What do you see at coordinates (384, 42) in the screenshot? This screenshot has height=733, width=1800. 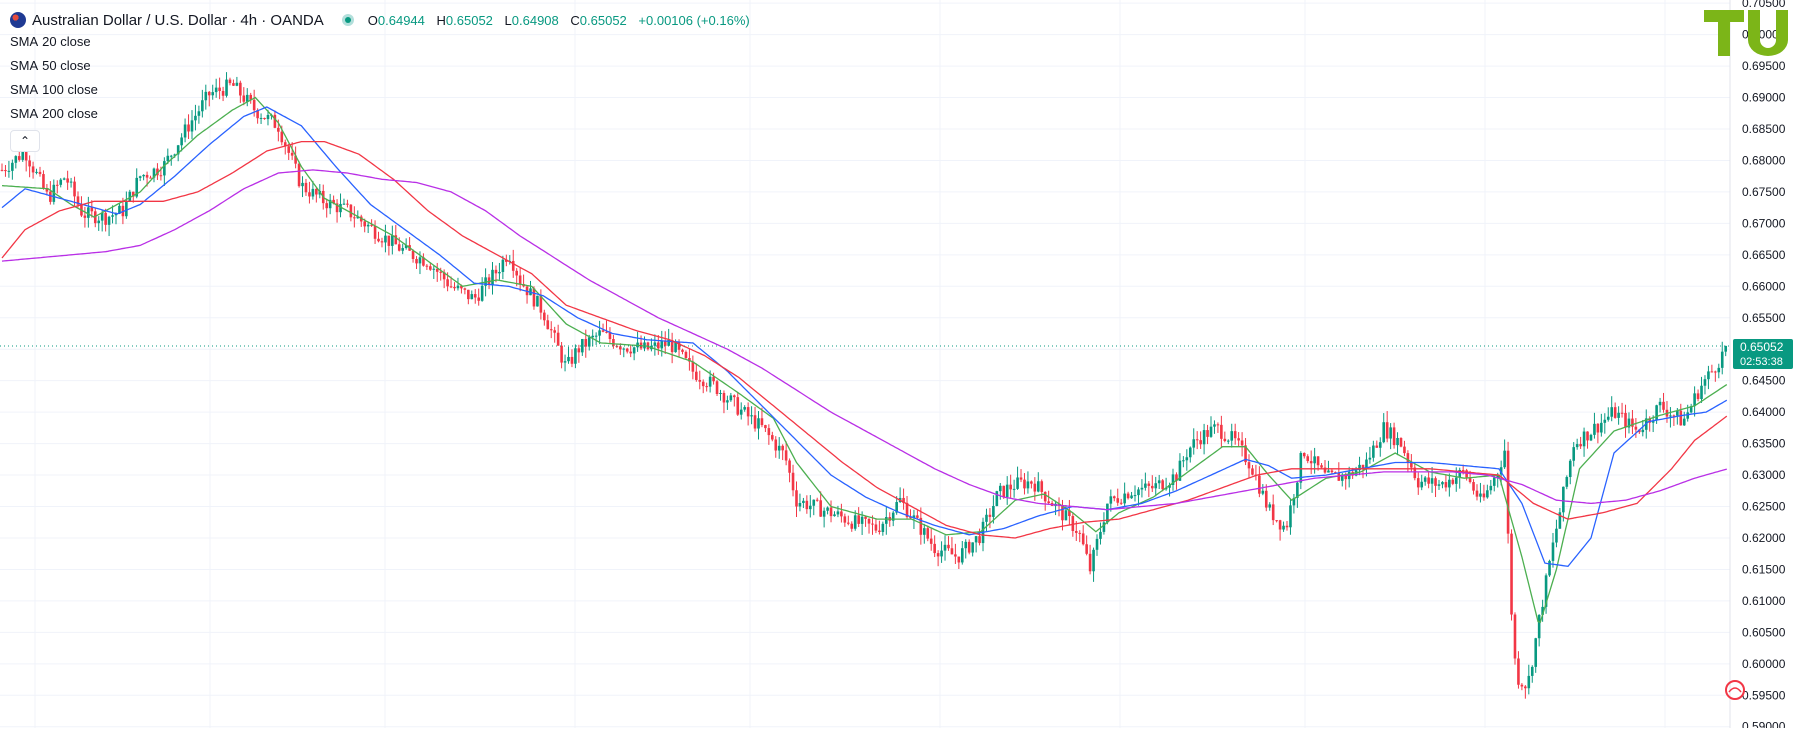 I see `indicator-sma20: SMA 20 close` at bounding box center [384, 42].